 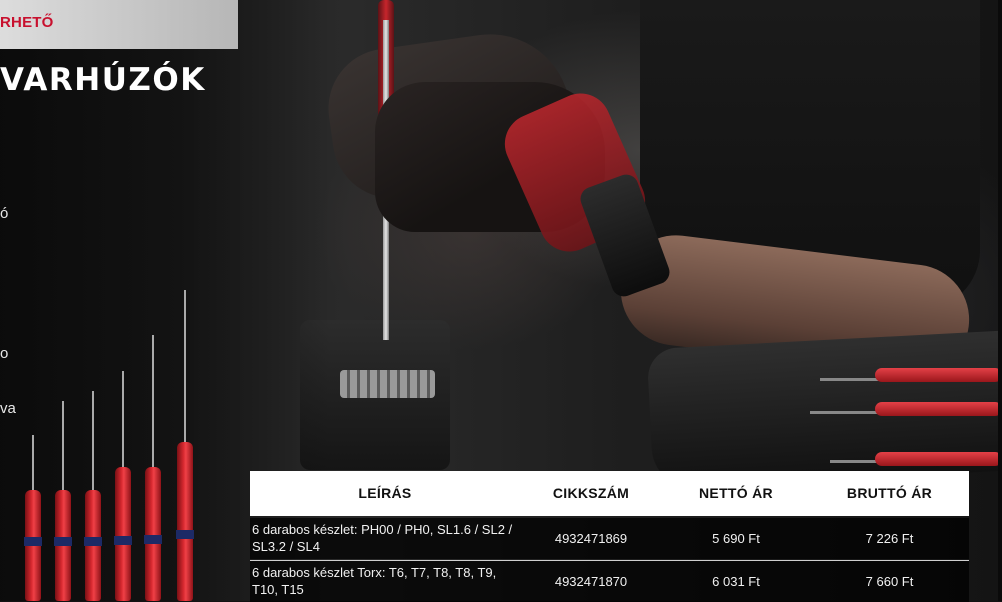 What do you see at coordinates (591, 581) in the screenshot?
I see `row-sku: 4932471870` at bounding box center [591, 581].